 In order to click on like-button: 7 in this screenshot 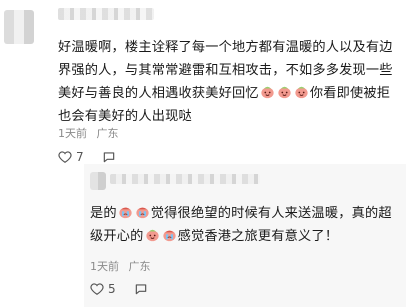, I will do `click(71, 157)`.